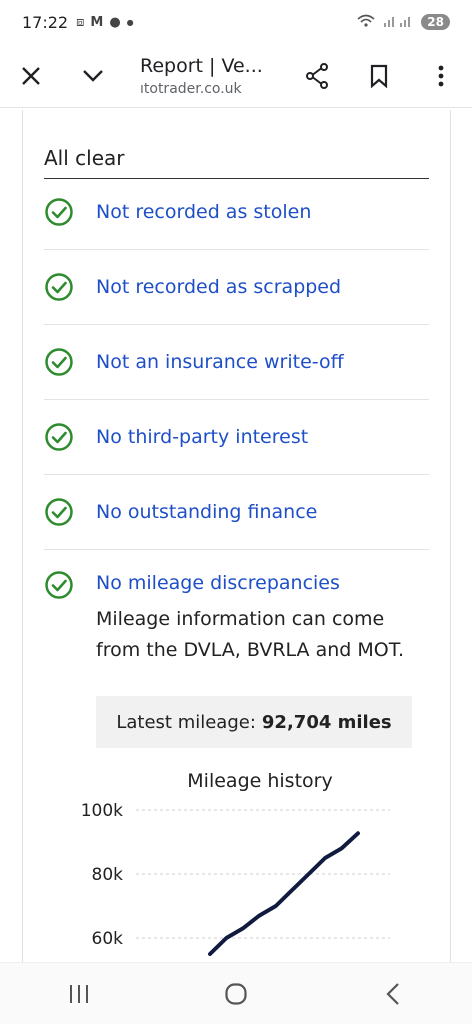  I want to click on more-vert-icon, so click(441, 75).